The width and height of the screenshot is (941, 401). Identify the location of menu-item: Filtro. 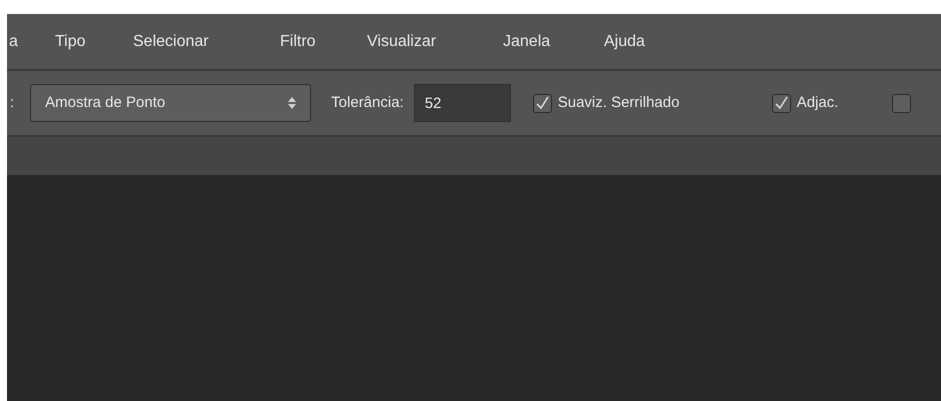
(298, 41).